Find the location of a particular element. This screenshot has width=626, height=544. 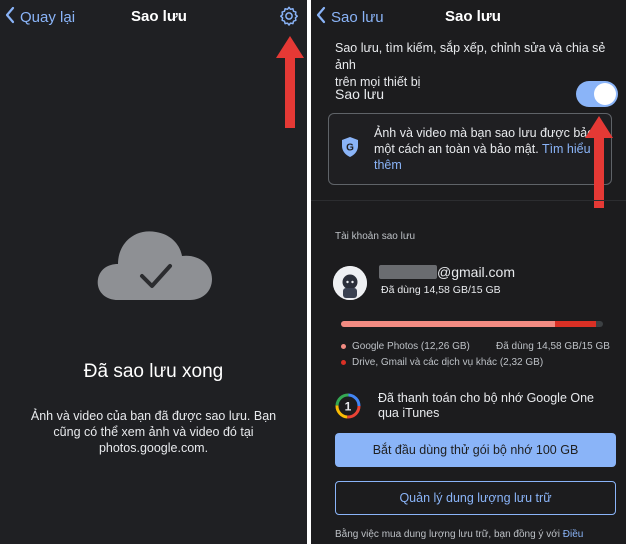

toggle-knob is located at coordinates (605, 94).